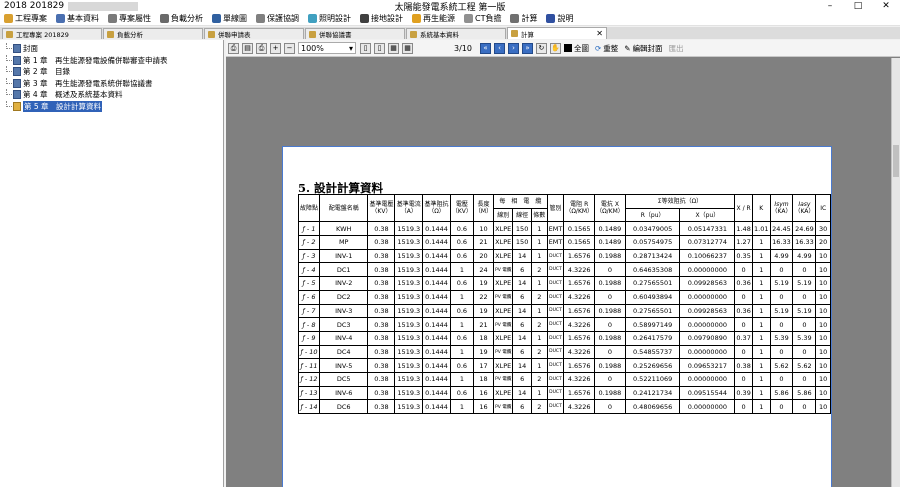  Describe the element at coordinates (77, 18) in the screenshot. I see `menu-item: 基本資料` at that location.